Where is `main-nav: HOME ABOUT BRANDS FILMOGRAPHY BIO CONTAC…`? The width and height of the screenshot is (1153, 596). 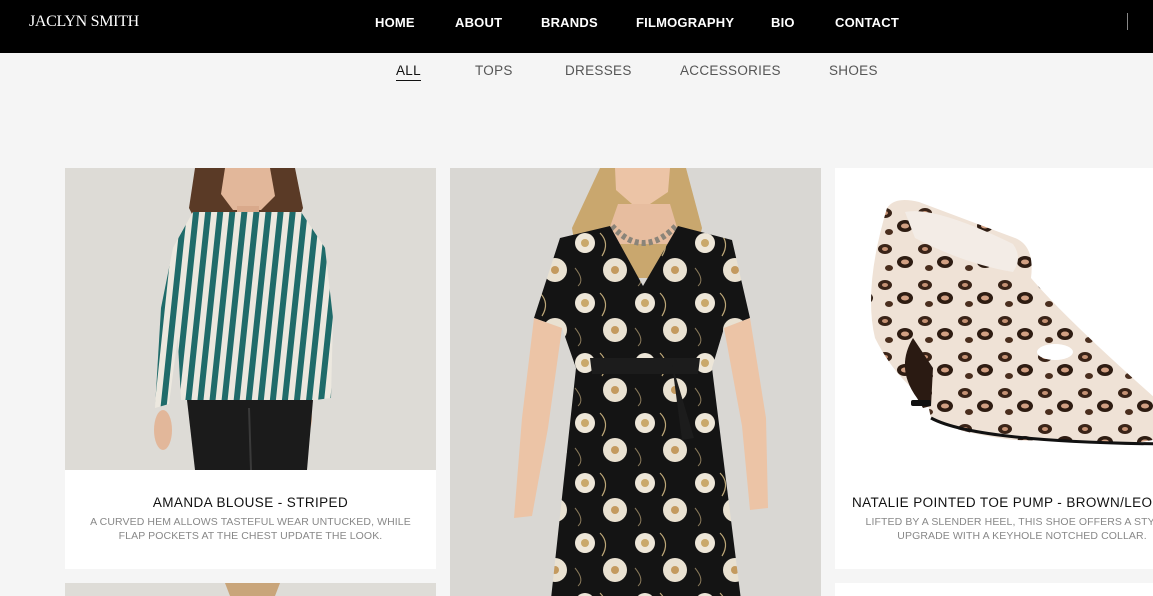
main-nav: HOME ABOUT BRANDS FILMOGRAPHY BIO CONTAC… is located at coordinates (576, 23).